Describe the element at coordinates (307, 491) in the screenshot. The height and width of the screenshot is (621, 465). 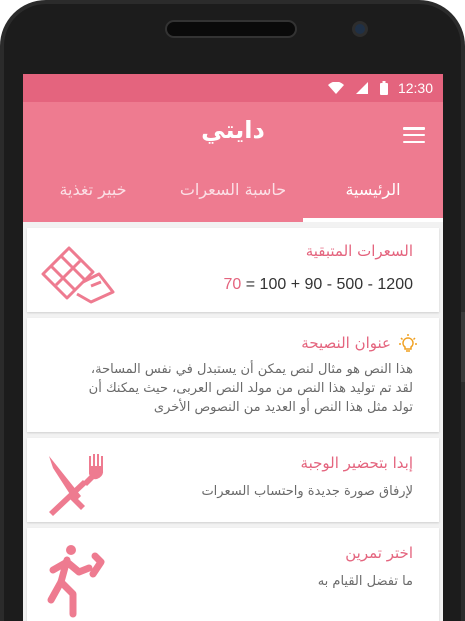
I see `prepare-meal-text: لإرفاق صورة جديدة واحتساب السعرات` at that location.